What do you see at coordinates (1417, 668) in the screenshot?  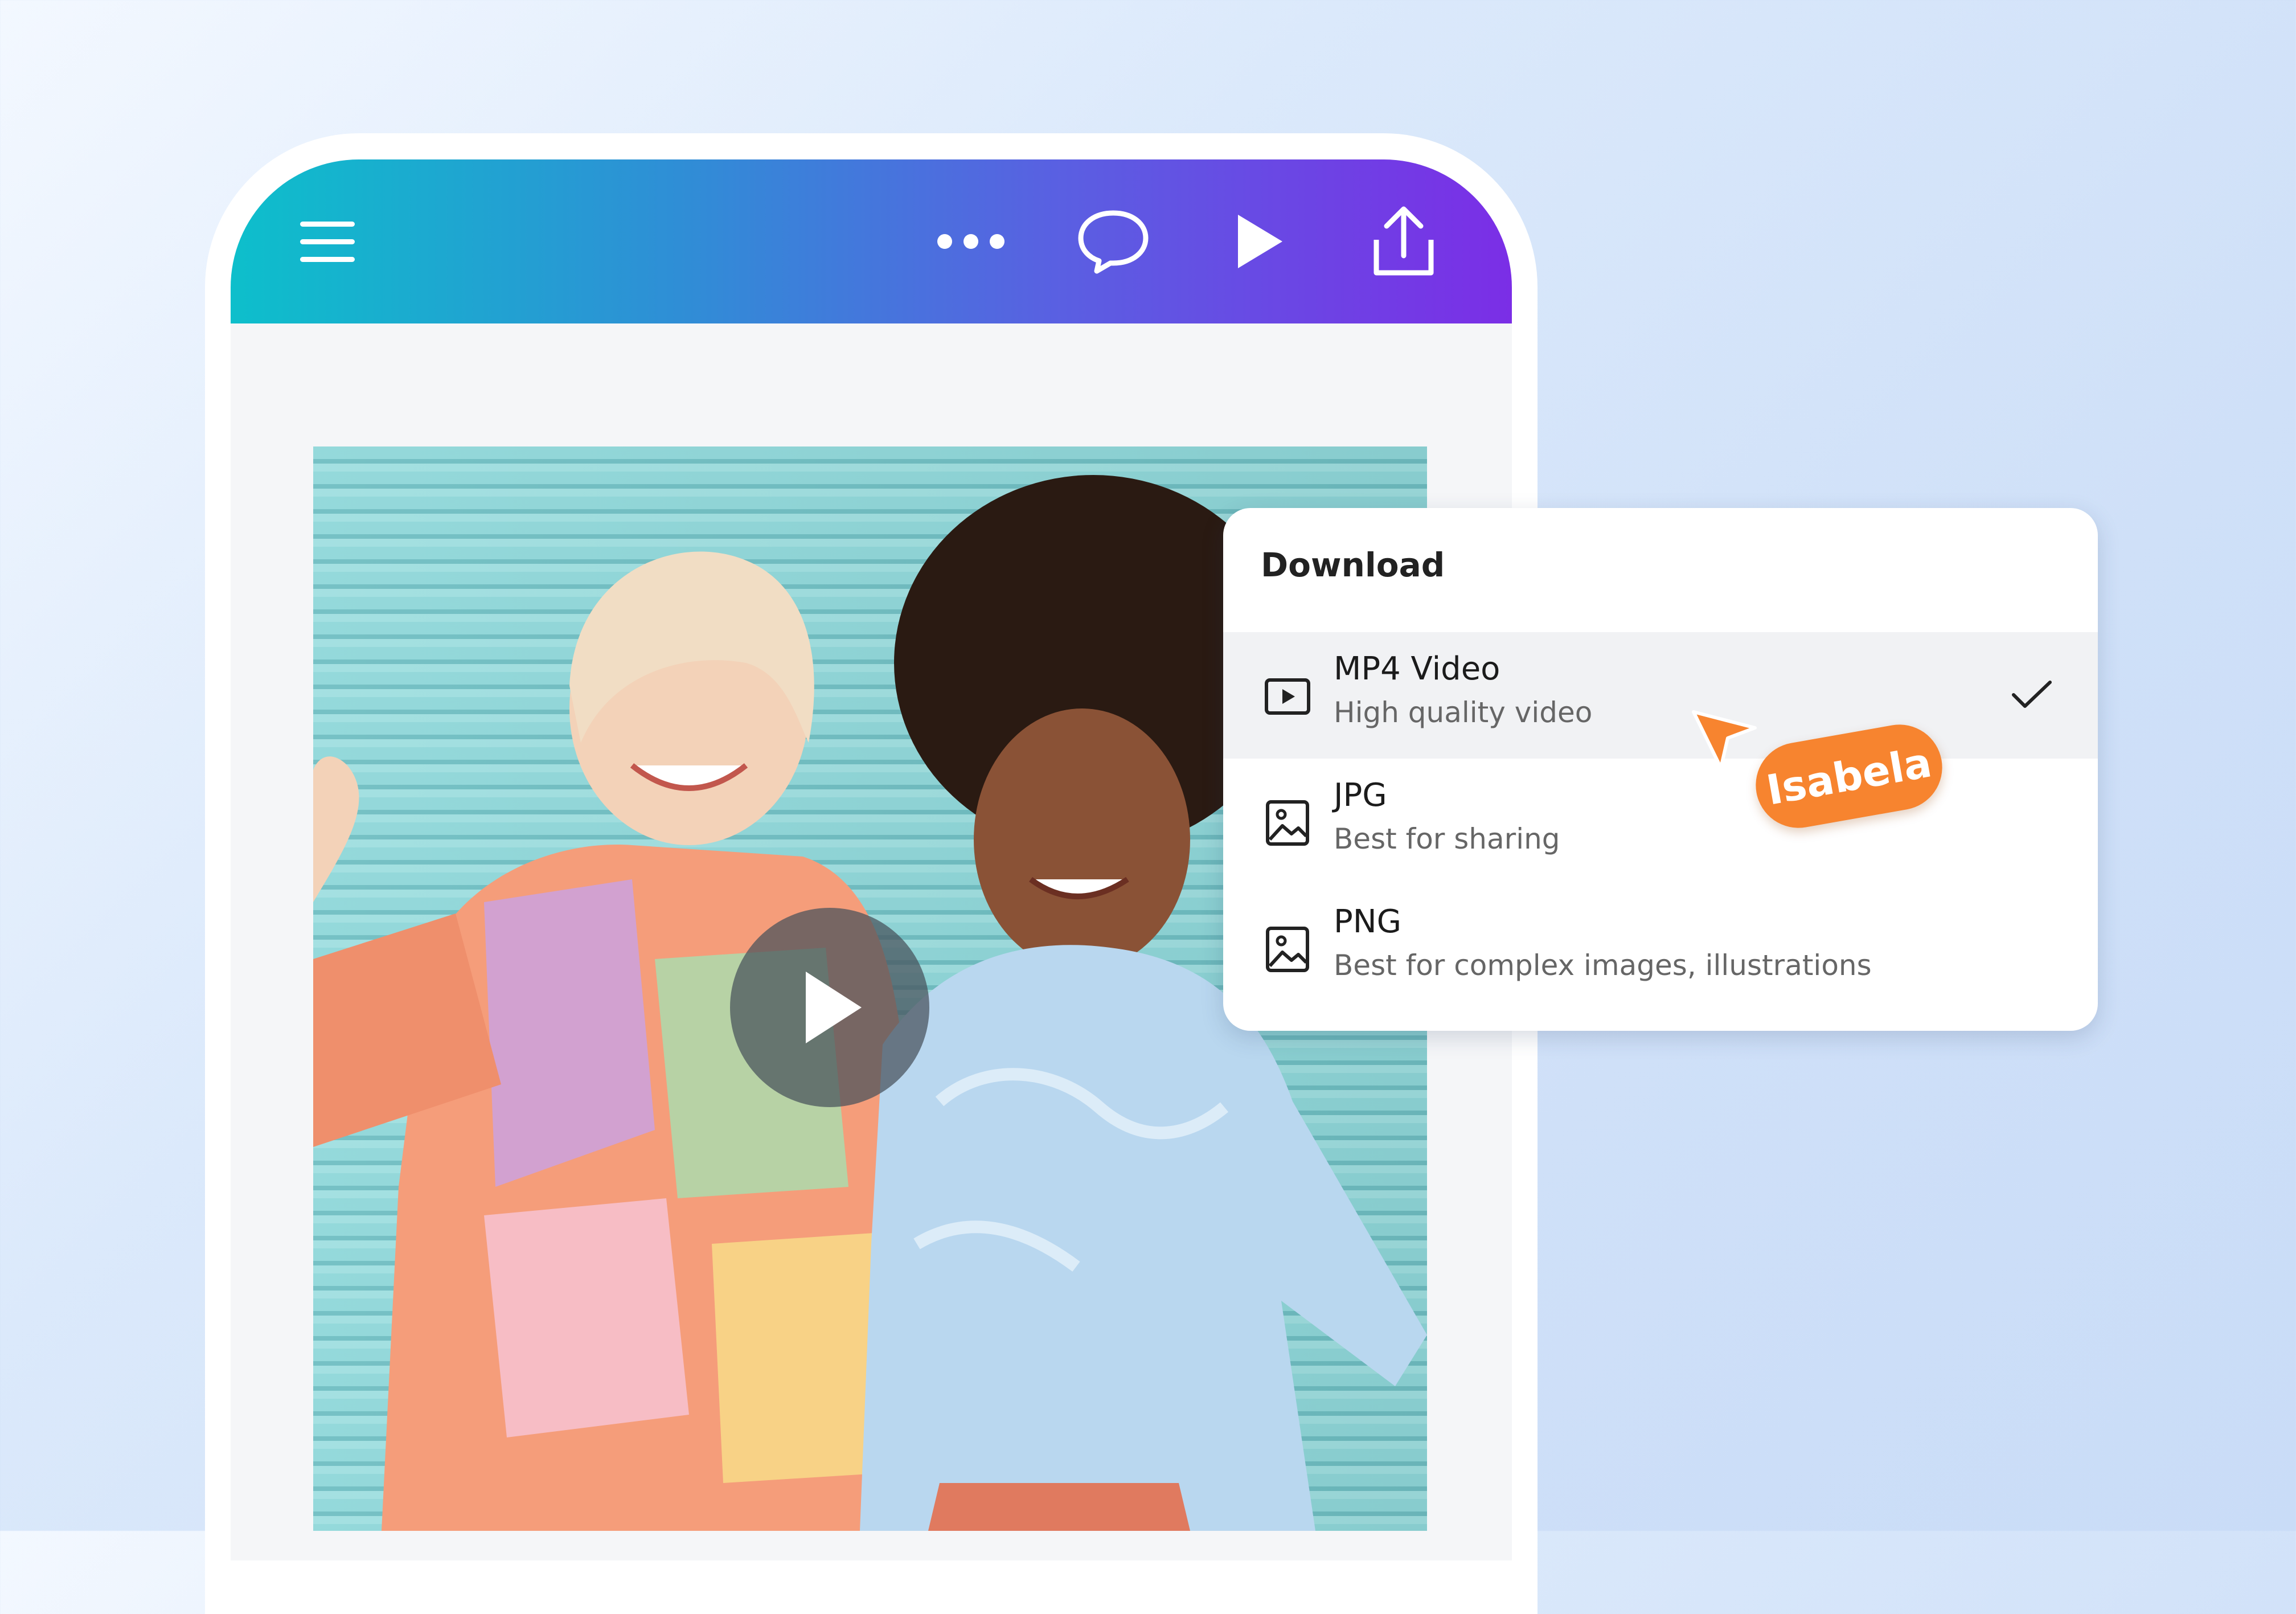 I see `option-name: MP4 Video` at bounding box center [1417, 668].